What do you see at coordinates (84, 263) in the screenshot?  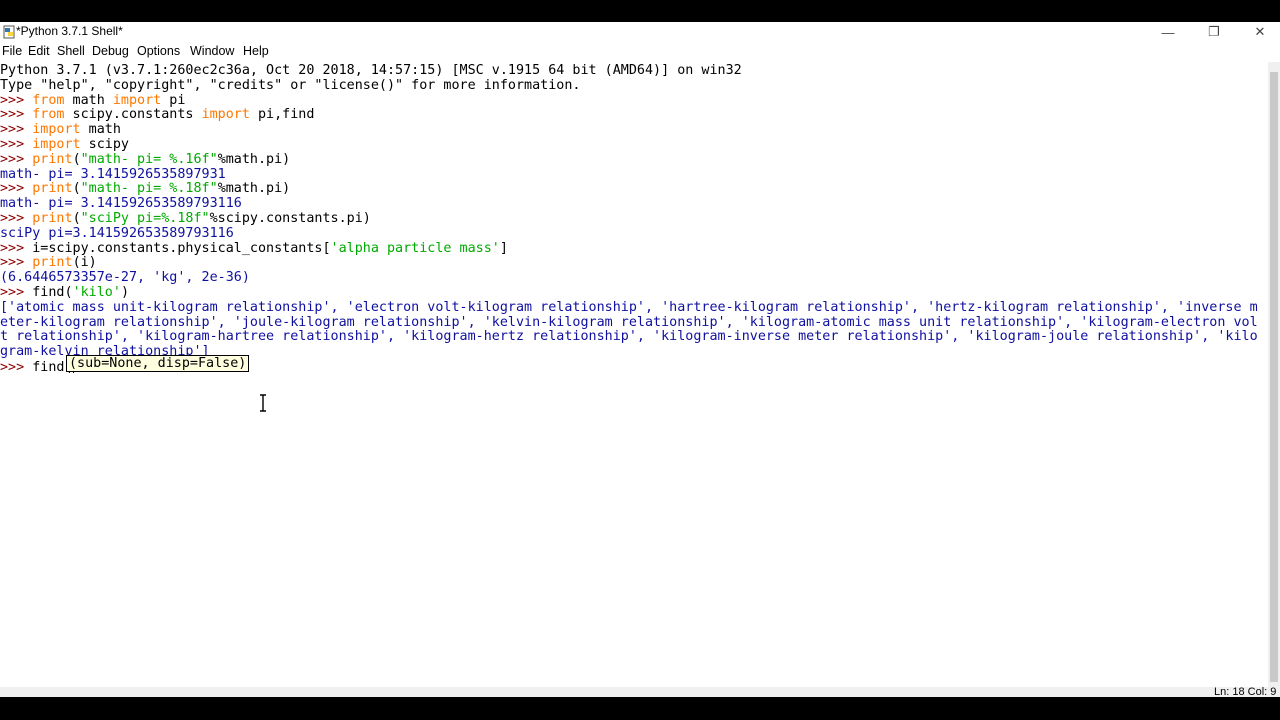 I see `code-token: (i)` at bounding box center [84, 263].